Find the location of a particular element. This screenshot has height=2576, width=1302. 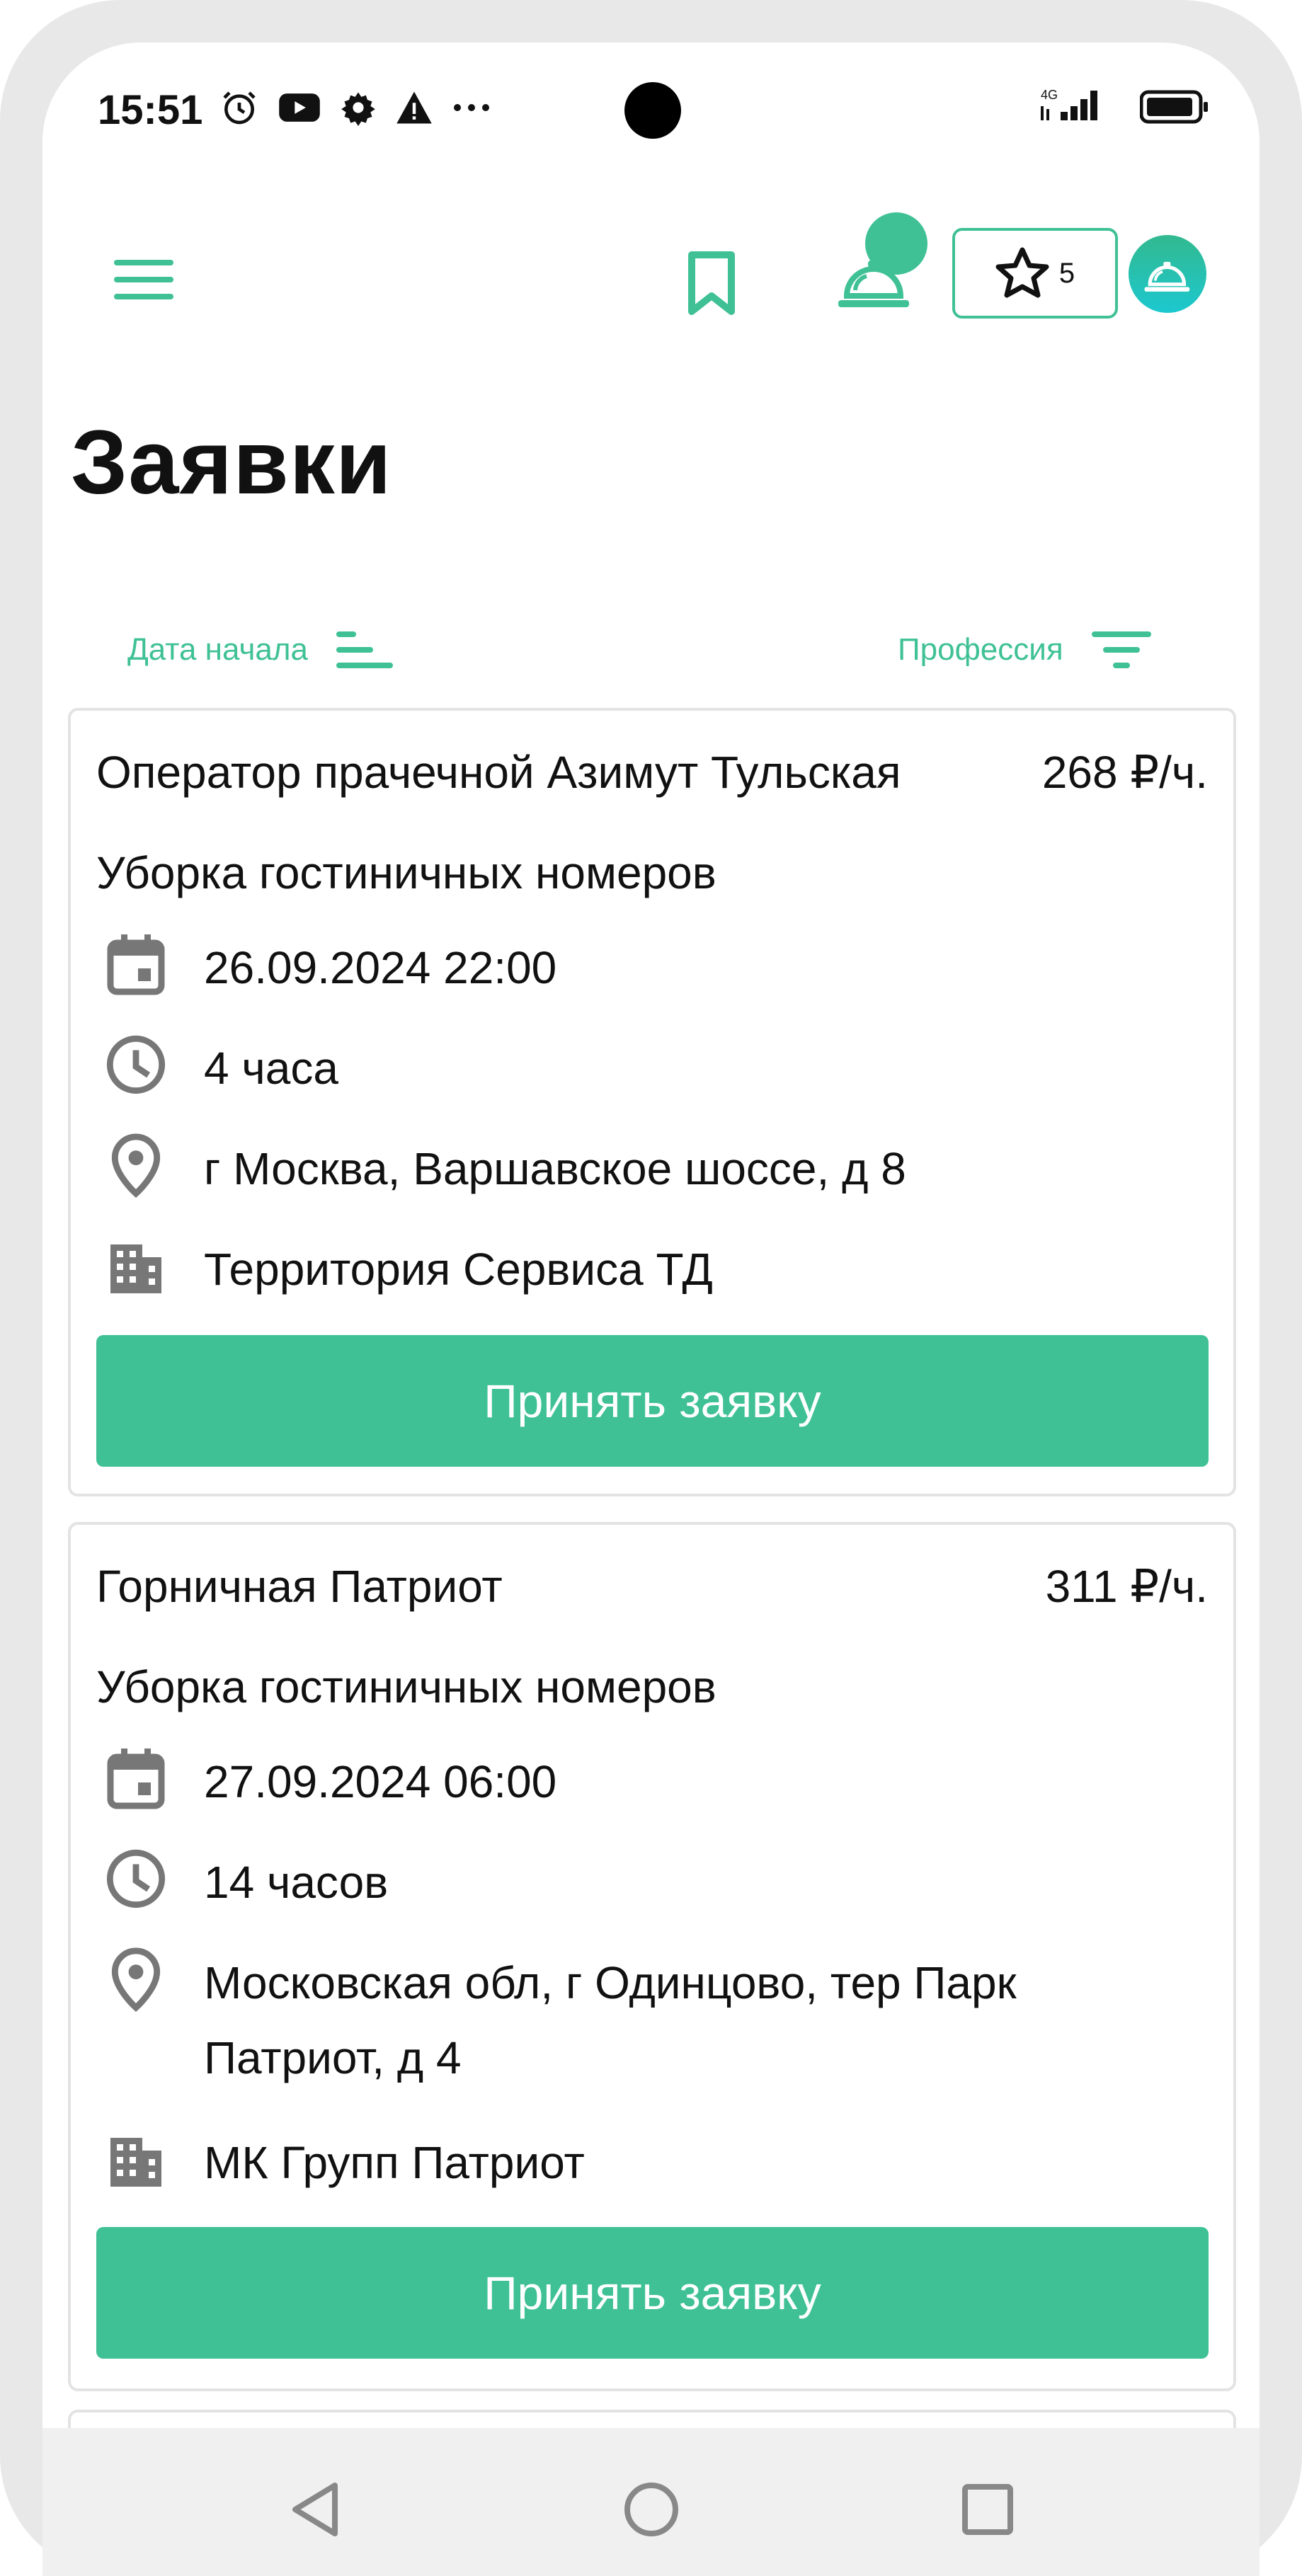

card-company-row: Территория Сервиса ТД is located at coordinates (628, 1269).